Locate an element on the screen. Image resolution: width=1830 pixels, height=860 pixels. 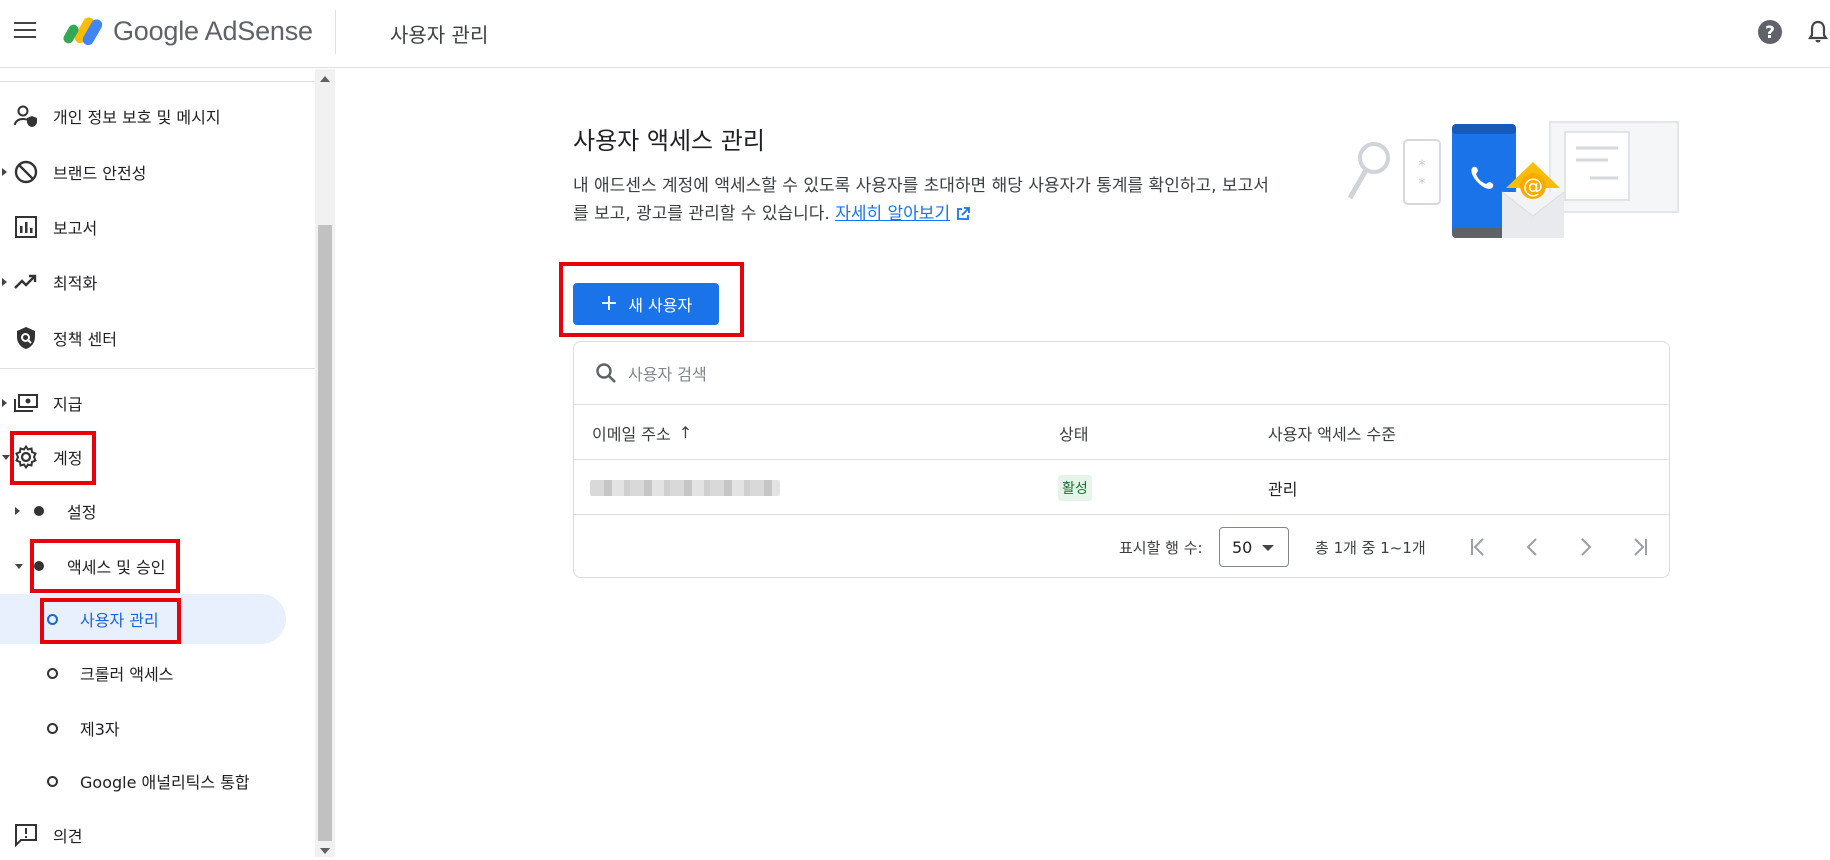
sidebar-subitem-label: 크롤러 액세스 is located at coordinates (127, 674).